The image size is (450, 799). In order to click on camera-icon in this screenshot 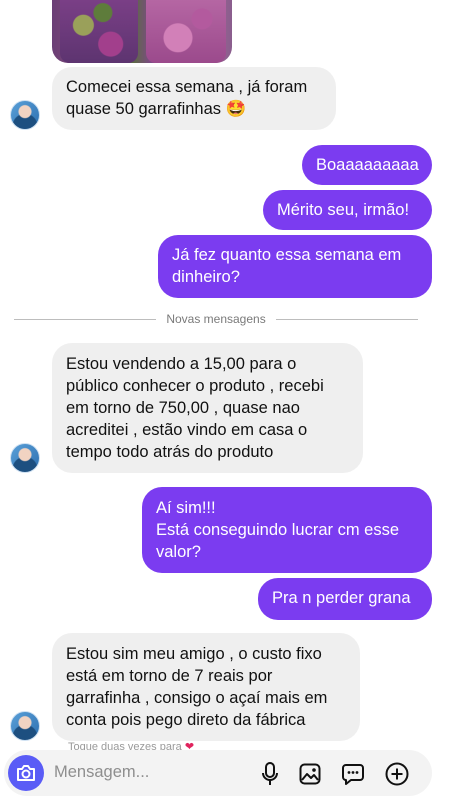, I will do `click(26, 773)`.